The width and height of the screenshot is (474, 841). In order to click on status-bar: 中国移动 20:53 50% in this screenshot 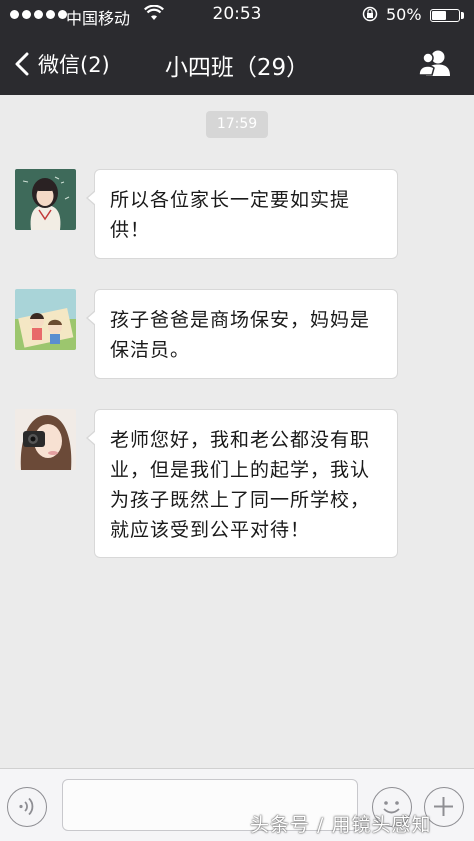, I will do `click(237, 15)`.